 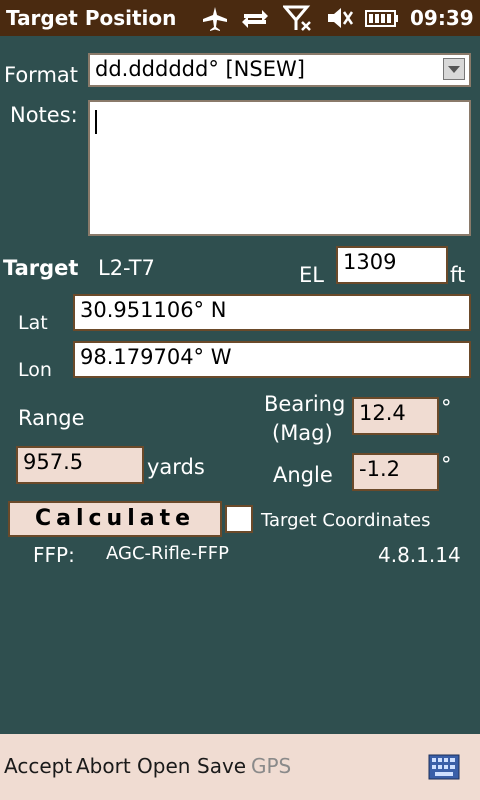 I want to click on bearing-field: 12.4, so click(x=395, y=416).